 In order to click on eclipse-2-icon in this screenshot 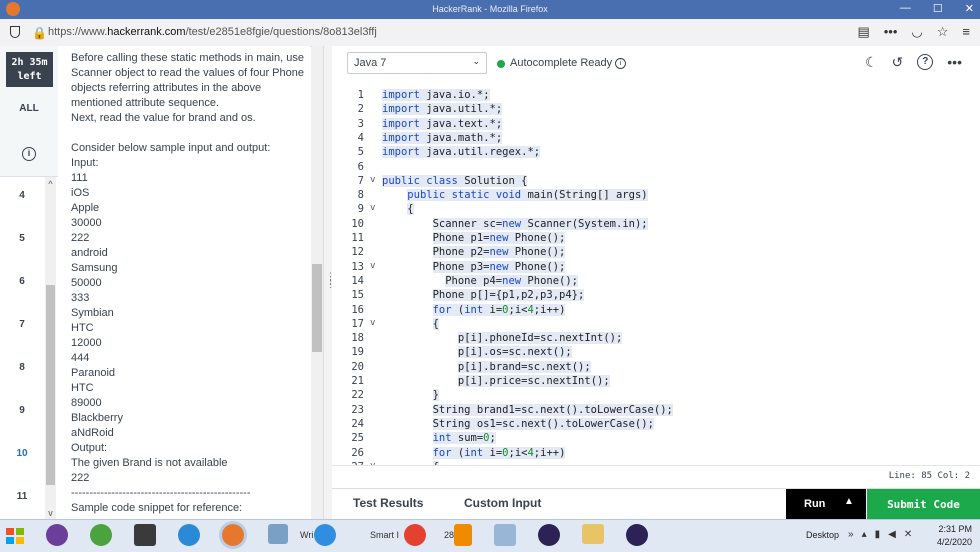, I will do `click(637, 535)`.